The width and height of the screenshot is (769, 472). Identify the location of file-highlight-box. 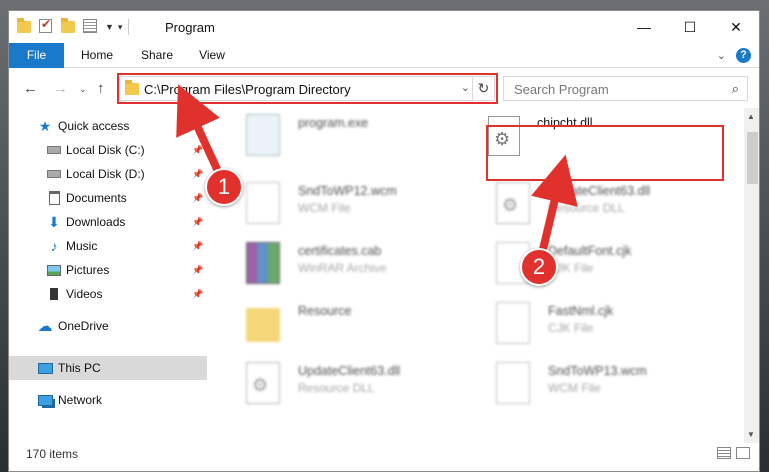
(605, 153).